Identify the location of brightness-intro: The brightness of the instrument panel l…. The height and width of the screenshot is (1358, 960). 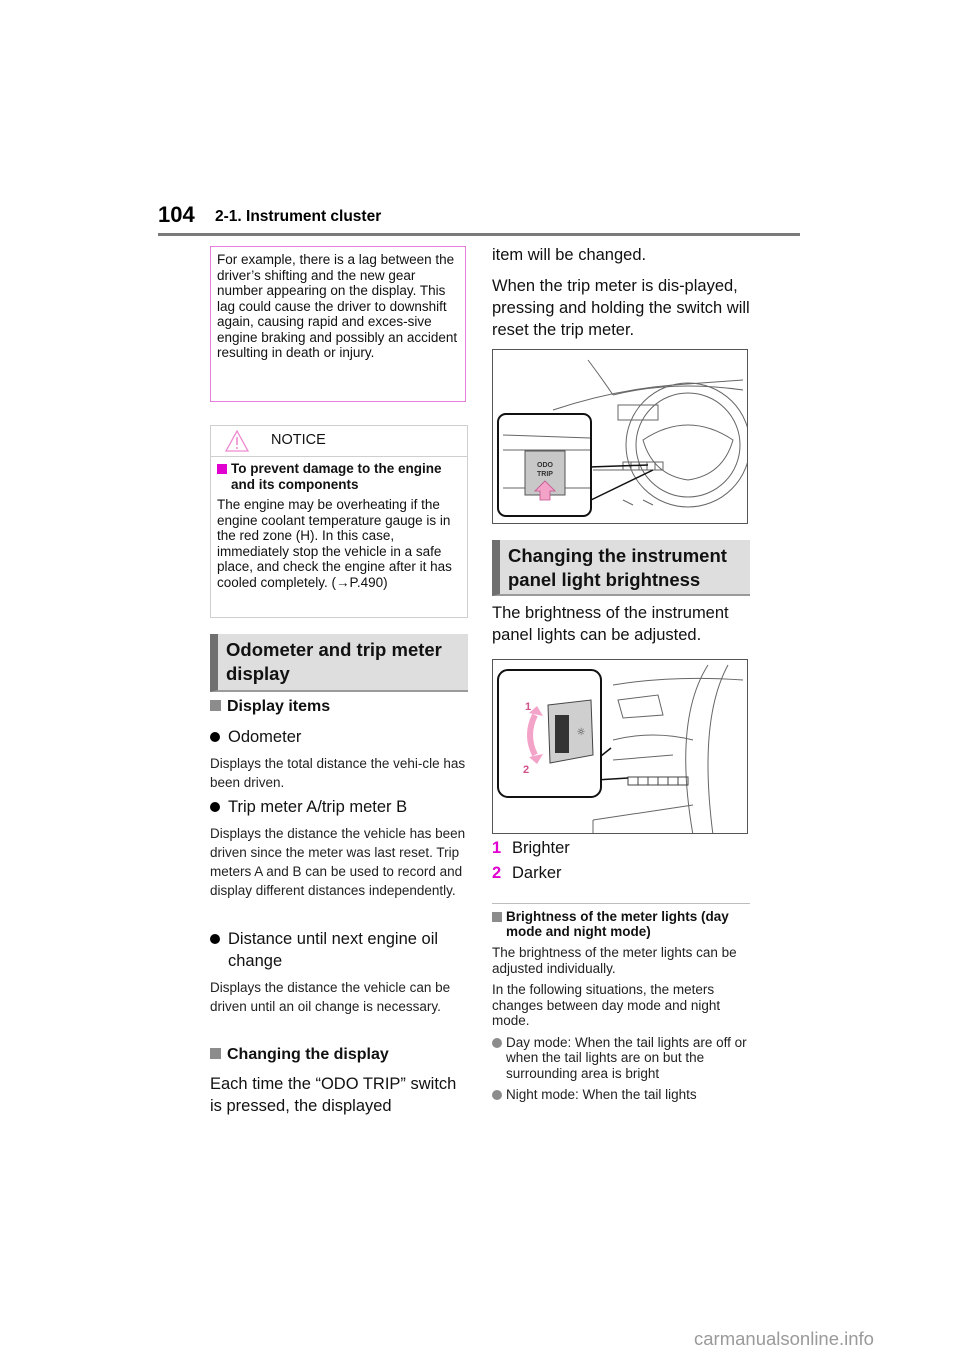
(610, 624).